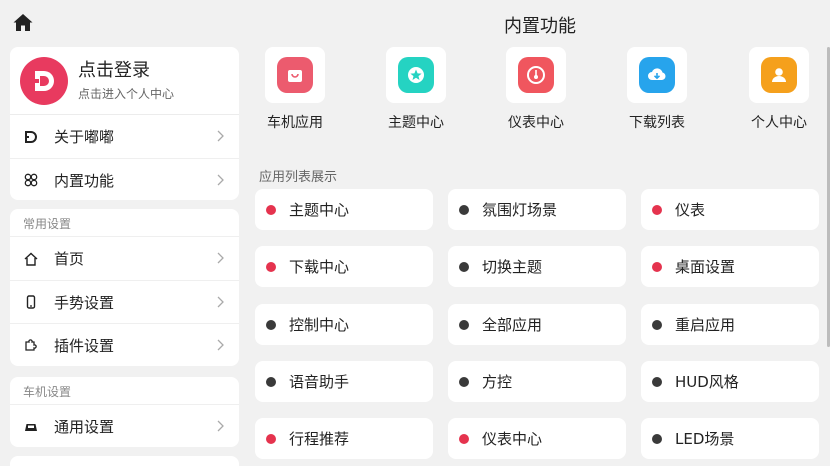  Describe the element at coordinates (319, 267) in the screenshot. I see `list-item-label: 下载中心` at that location.